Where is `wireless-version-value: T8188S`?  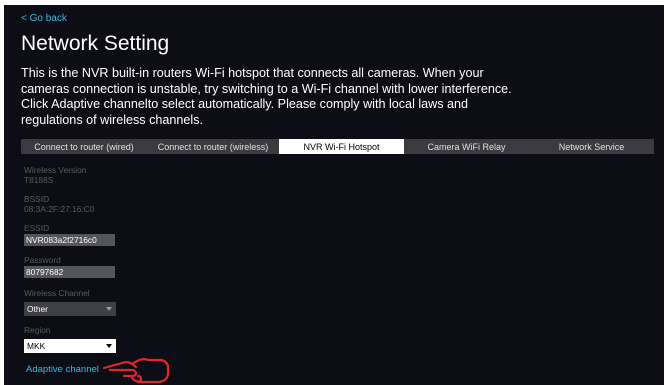
wireless-version-value: T8188S is located at coordinates (39, 180).